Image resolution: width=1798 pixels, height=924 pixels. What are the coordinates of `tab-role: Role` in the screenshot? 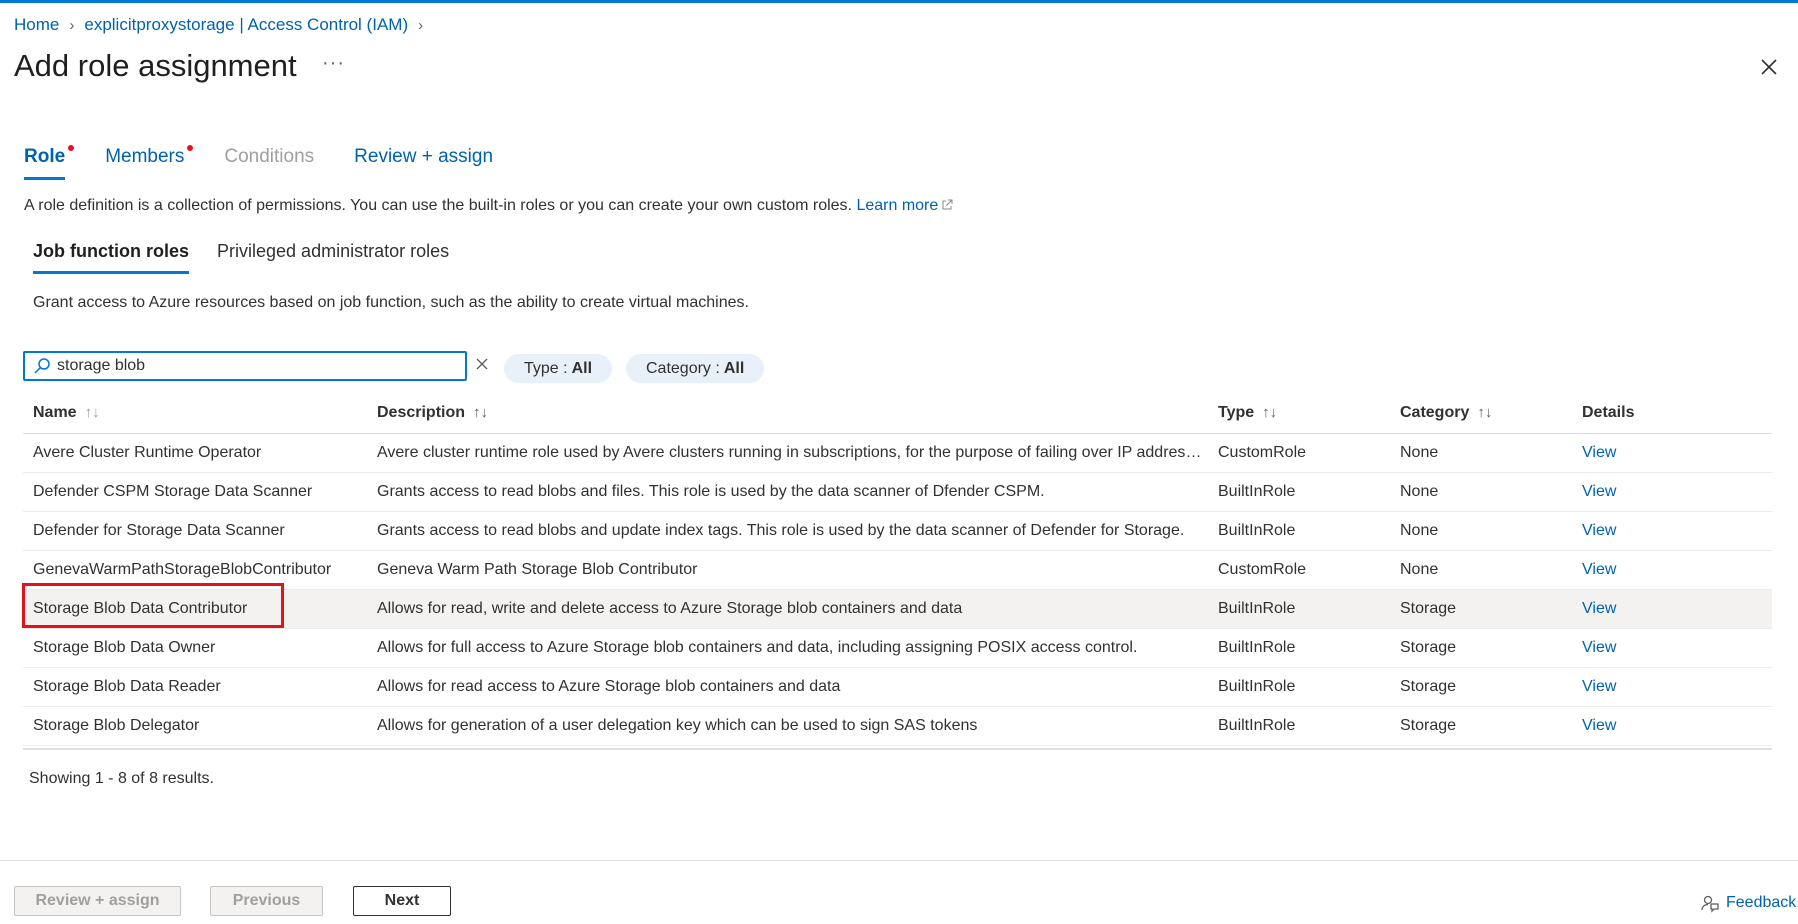 It's located at (49, 162).